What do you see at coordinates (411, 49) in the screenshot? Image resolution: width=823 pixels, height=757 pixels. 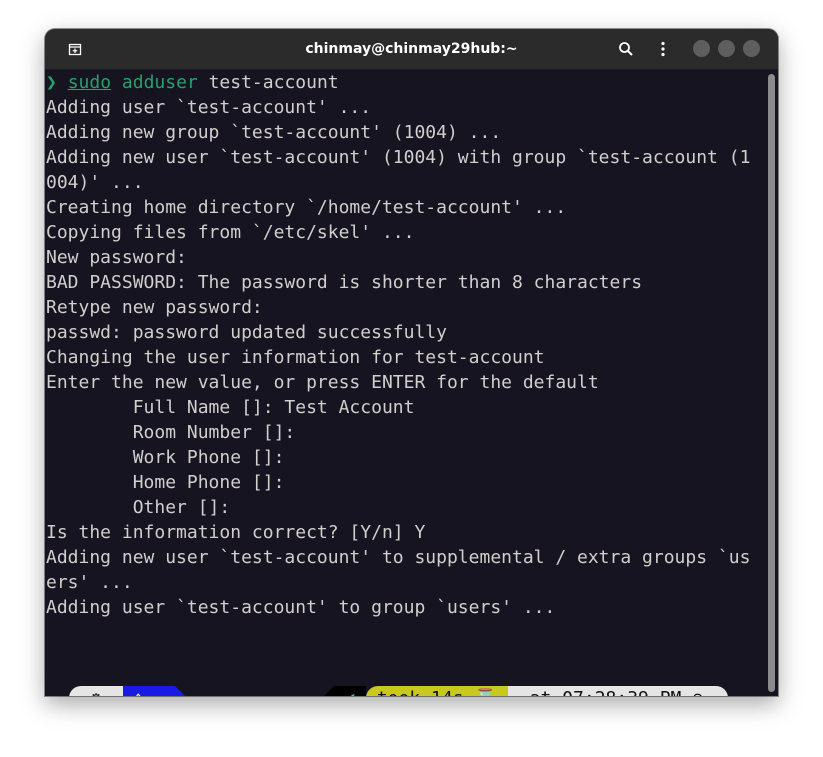 I see `title-bar: chinmay@chinmay29hub:~` at bounding box center [411, 49].